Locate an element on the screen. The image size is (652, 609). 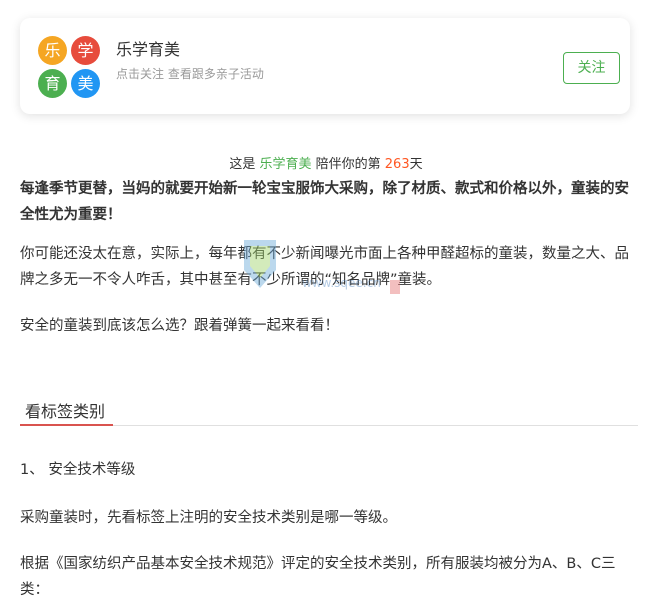
account-card: 乐 学 育 美 乐学育美 点击关注 查看跟多亲子活动 关注 is located at coordinates (325, 66).